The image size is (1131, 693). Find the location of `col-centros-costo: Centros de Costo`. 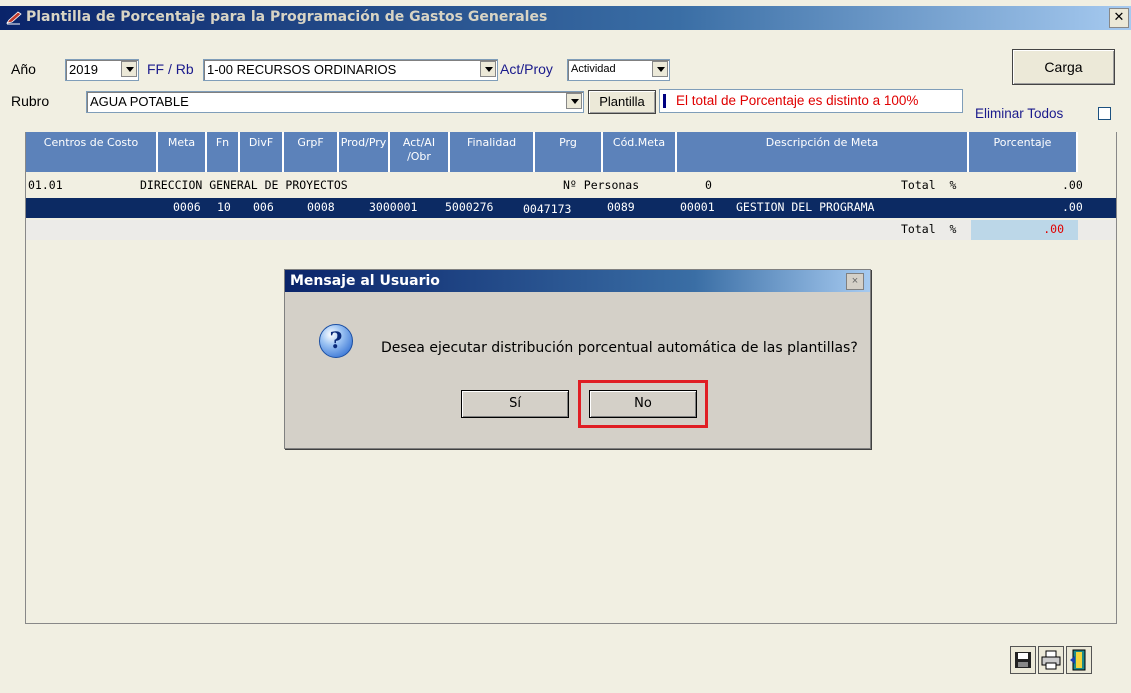

col-centros-costo: Centros de Costo is located at coordinates (92, 152).